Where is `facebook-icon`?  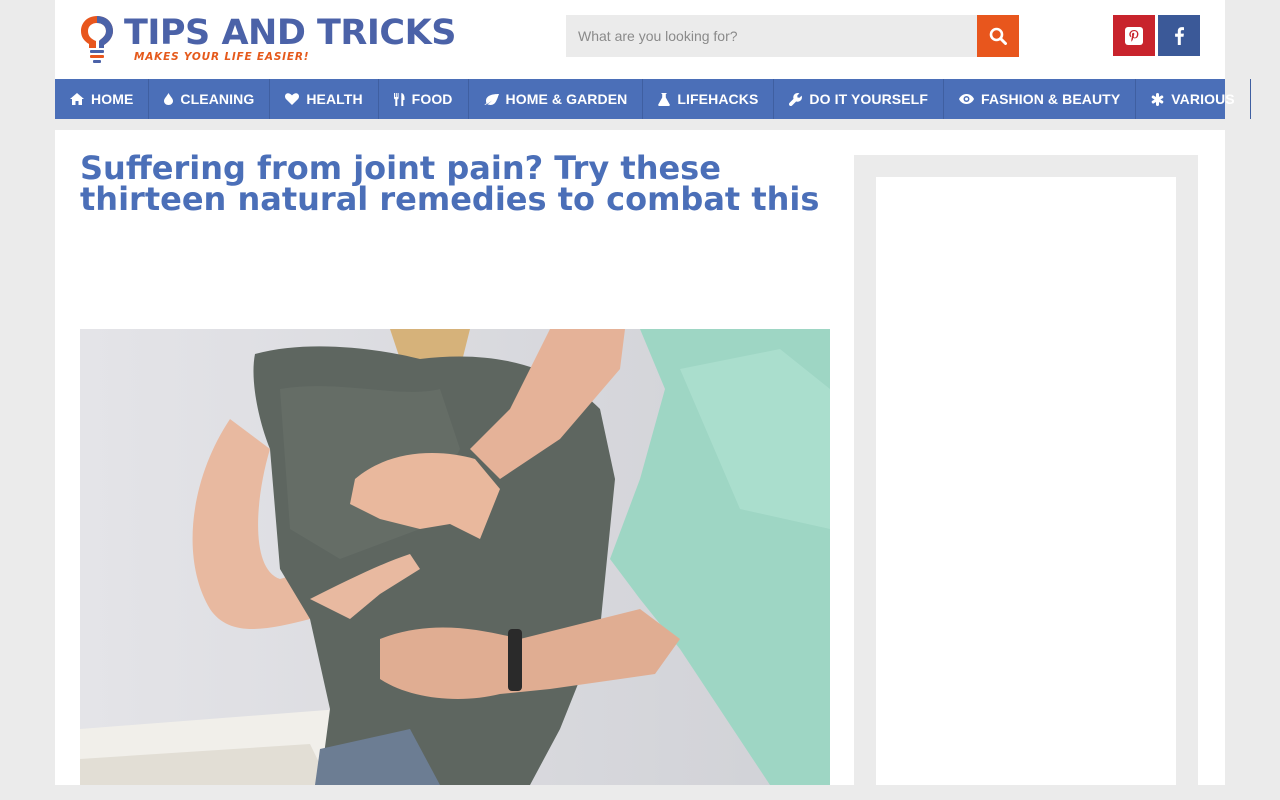
facebook-icon is located at coordinates (1179, 35).